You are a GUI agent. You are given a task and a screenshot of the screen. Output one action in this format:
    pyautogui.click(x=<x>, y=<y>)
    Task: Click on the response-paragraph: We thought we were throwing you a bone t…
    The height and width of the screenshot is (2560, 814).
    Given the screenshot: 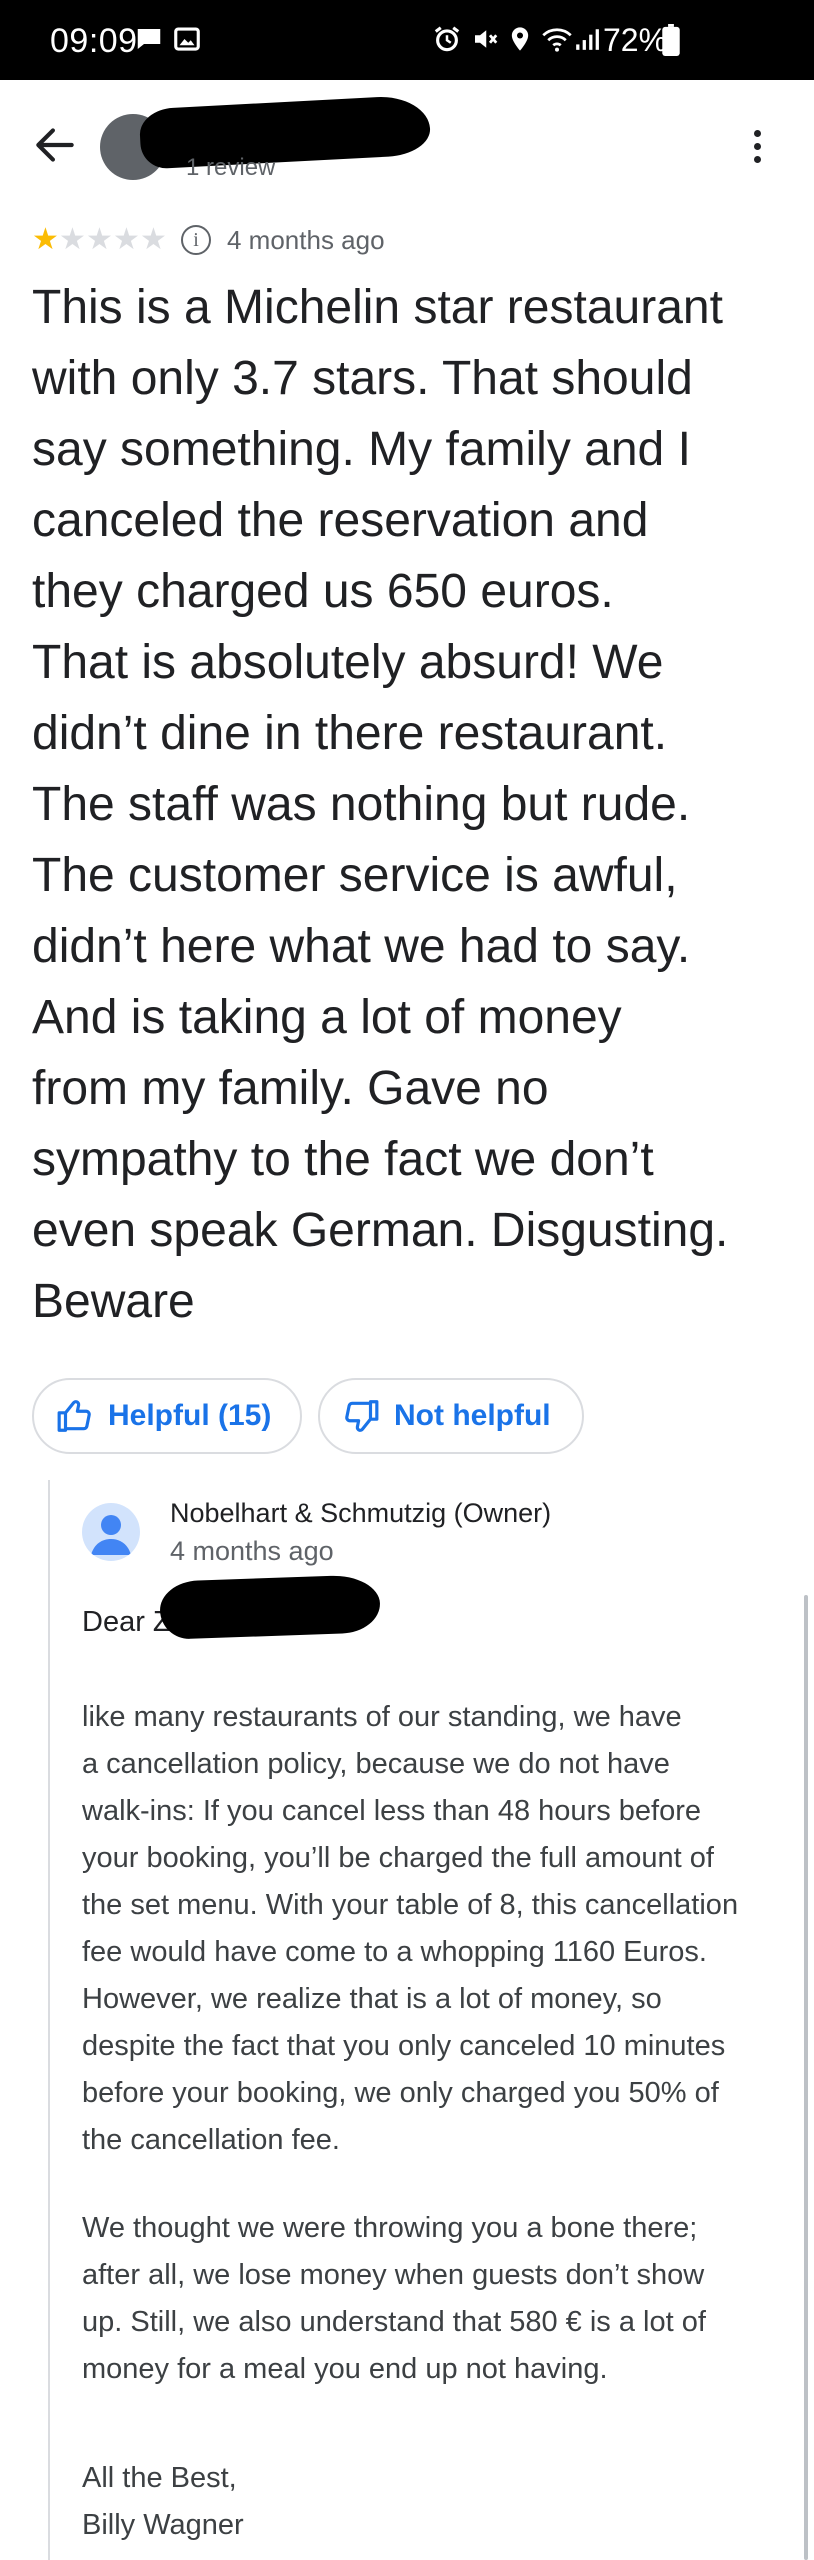 What is the action you would take?
    pyautogui.click(x=394, y=2298)
    